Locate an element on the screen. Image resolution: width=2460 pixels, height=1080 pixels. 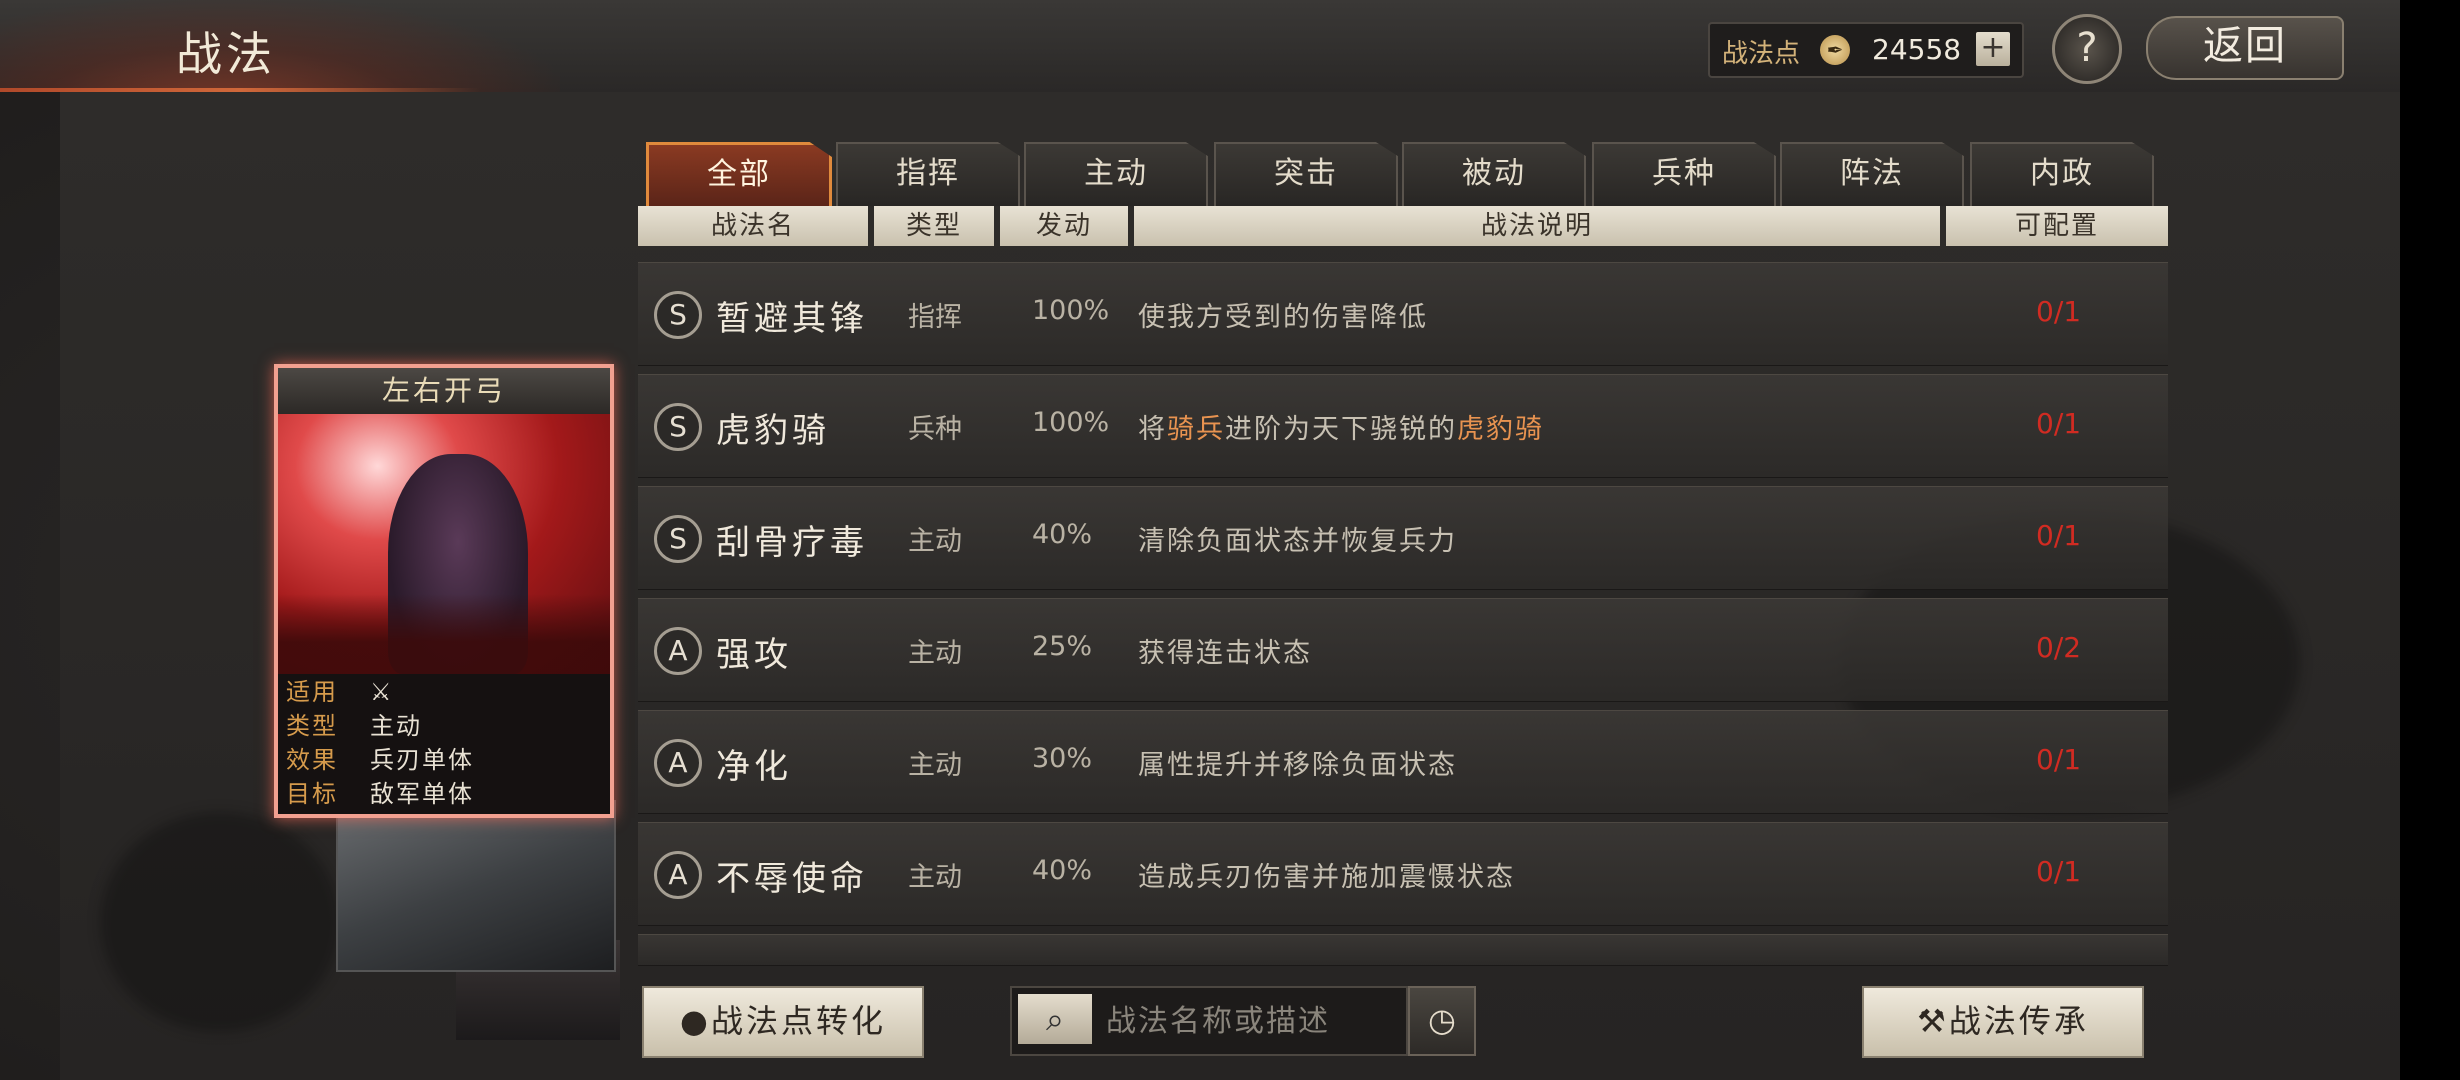
feather-icon: ✒ is located at coordinates (1835, 50).